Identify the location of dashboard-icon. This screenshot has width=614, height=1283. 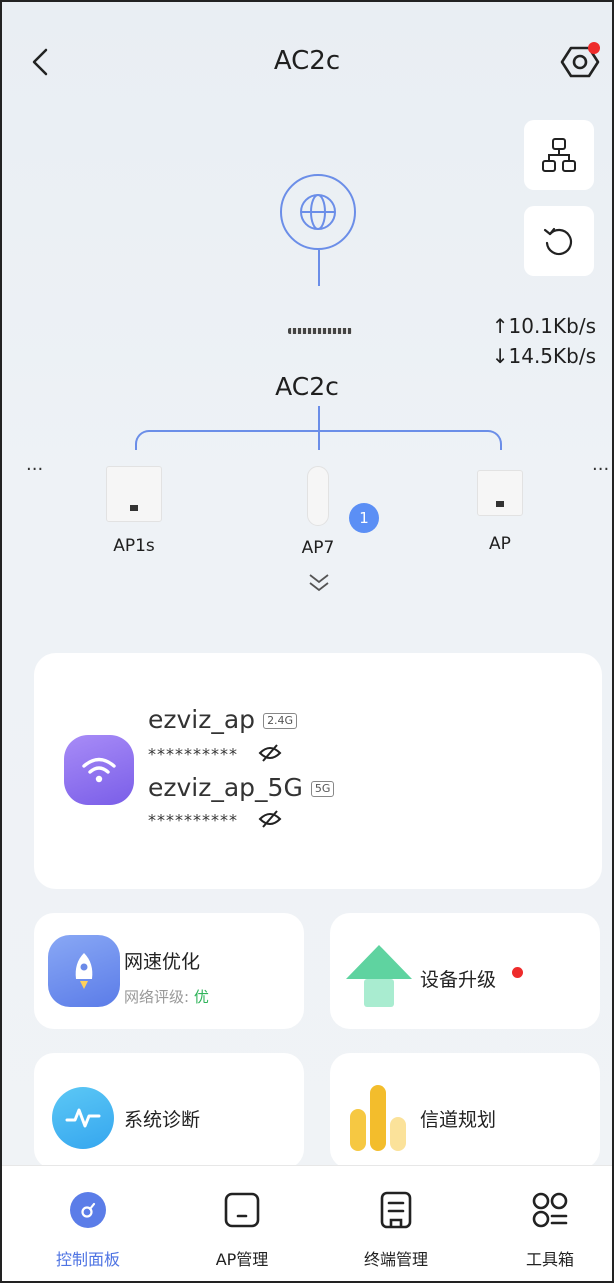
(88, 1210).